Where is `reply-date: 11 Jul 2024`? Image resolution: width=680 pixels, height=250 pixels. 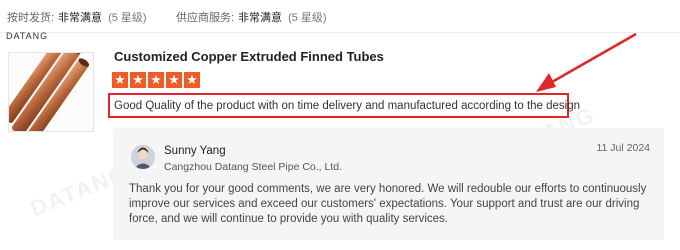
reply-date: 11 Jul 2024 is located at coordinates (623, 148).